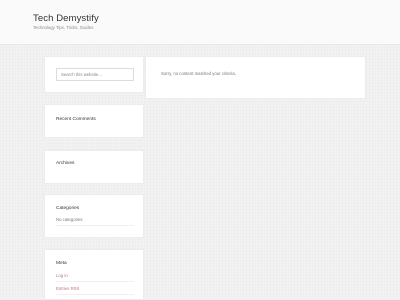 The width and height of the screenshot is (400, 300). Describe the element at coordinates (63, 27) in the screenshot. I see `site-description: Technology Tips, Tricks, Guides` at that location.